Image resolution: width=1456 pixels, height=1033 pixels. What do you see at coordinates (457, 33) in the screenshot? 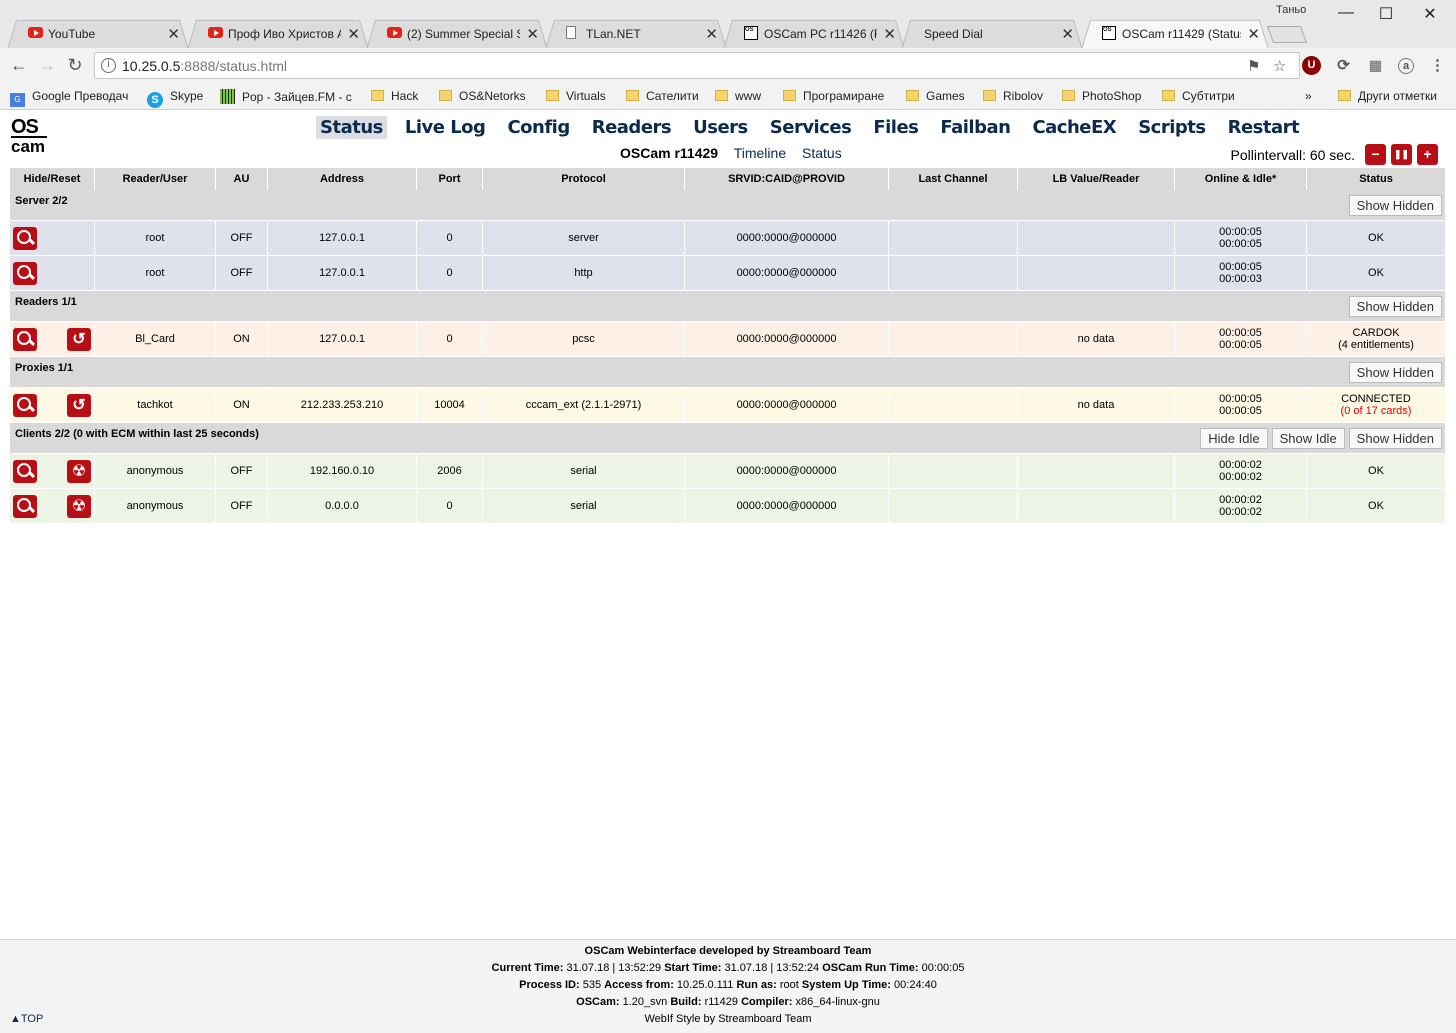
I see `browser-tab: (2) Summer Special Su ✕` at bounding box center [457, 33].